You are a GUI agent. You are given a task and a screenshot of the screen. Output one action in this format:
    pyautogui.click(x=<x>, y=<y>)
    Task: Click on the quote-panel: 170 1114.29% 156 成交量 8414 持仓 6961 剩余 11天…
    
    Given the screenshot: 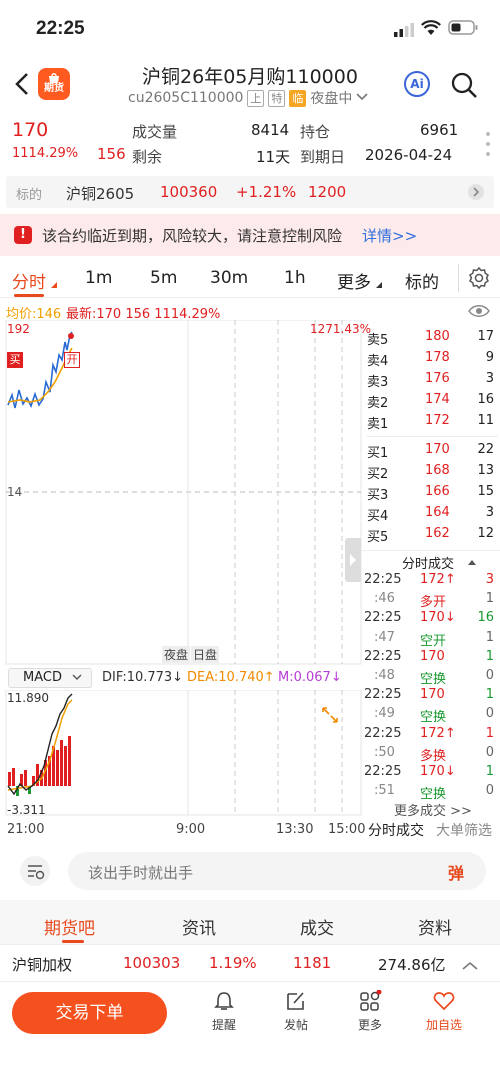 What is the action you would take?
    pyautogui.click(x=250, y=144)
    